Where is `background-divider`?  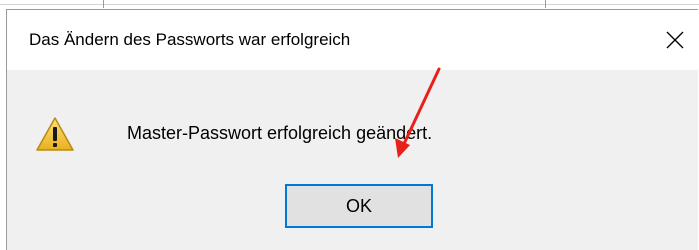
background-divider is located at coordinates (349, 4).